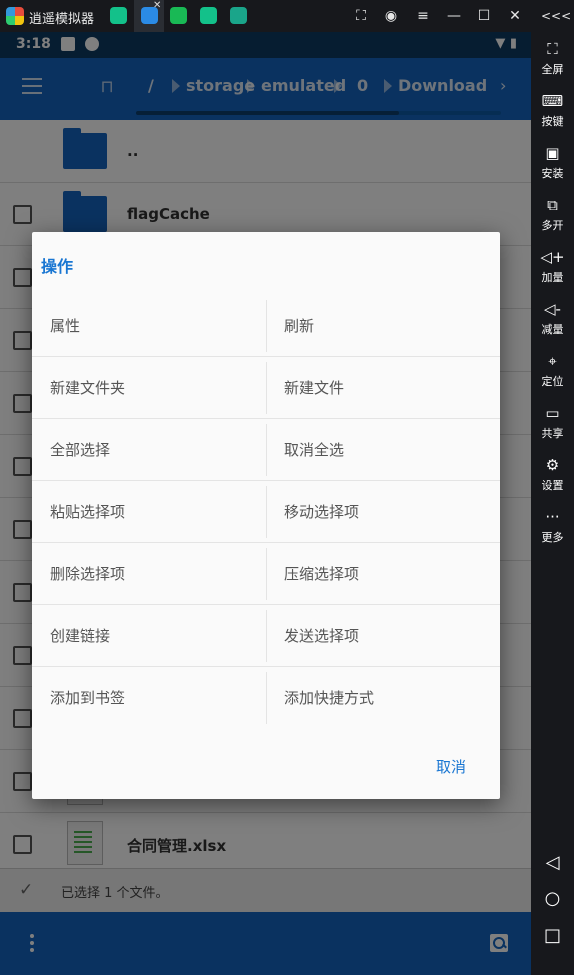 The width and height of the screenshot is (574, 975). What do you see at coordinates (552, 381) in the screenshot?
I see `sidebar-item-label: 定位` at bounding box center [552, 381].